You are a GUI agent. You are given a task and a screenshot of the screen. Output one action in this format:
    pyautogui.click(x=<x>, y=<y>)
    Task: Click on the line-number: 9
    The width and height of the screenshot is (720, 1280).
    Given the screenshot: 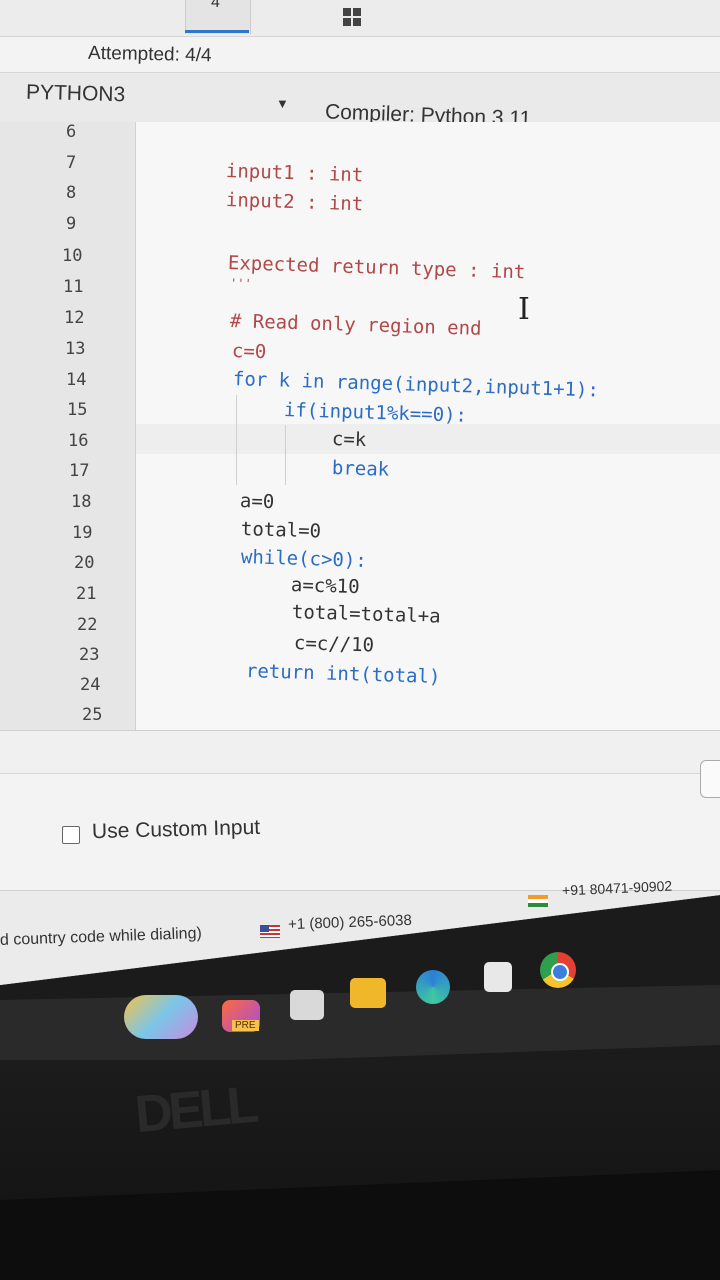 What is the action you would take?
    pyautogui.click(x=71, y=224)
    